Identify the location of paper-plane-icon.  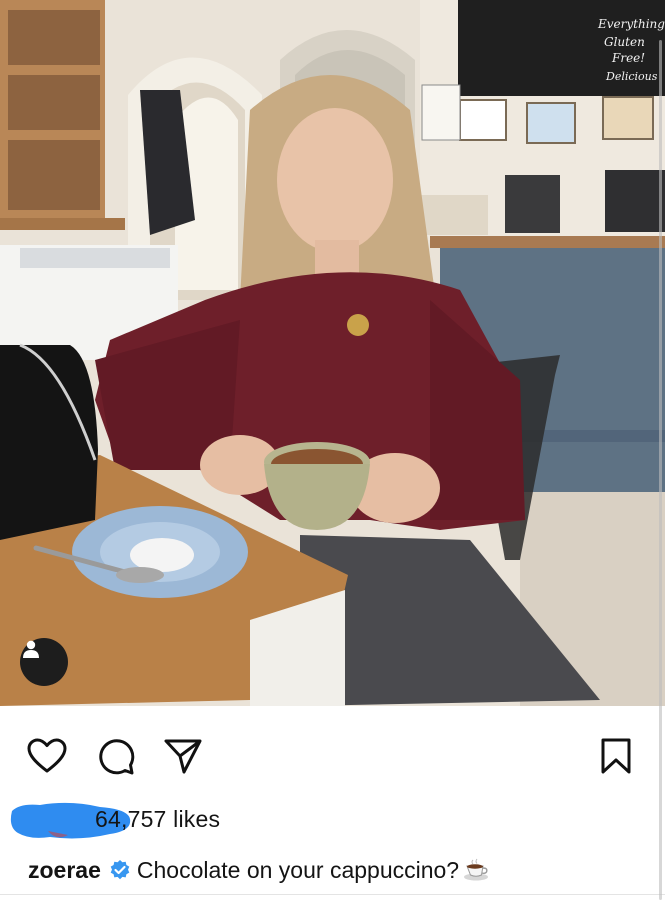
(183, 756).